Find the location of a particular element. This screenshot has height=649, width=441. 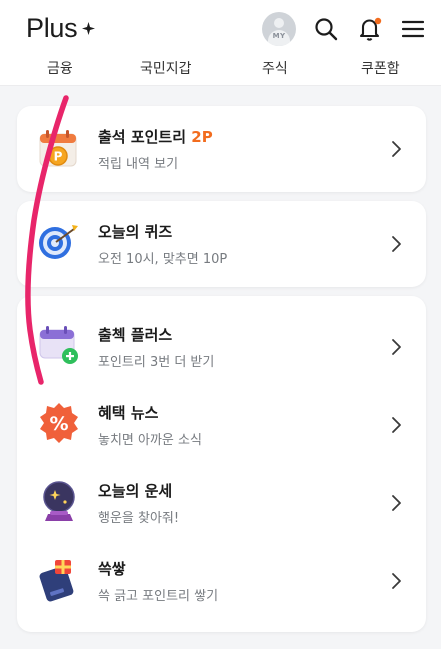

list-item-title: 혜택 뉴스 is located at coordinates (128, 413).